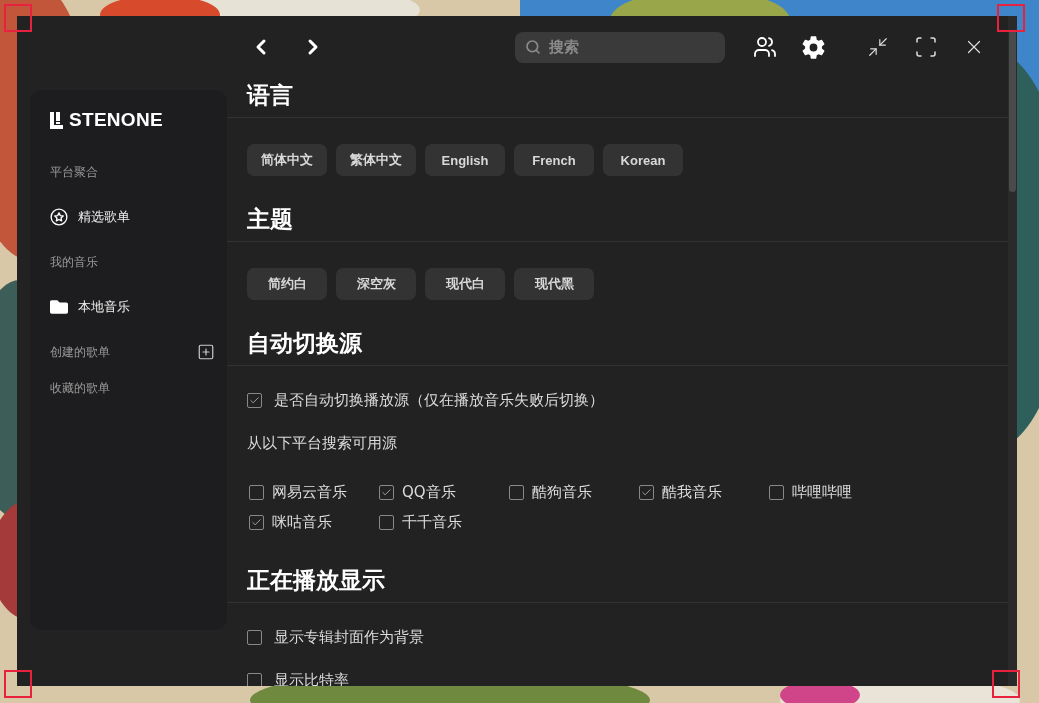  Describe the element at coordinates (309, 492) in the screenshot. I see `checkbox-label: 网易云音乐` at that location.